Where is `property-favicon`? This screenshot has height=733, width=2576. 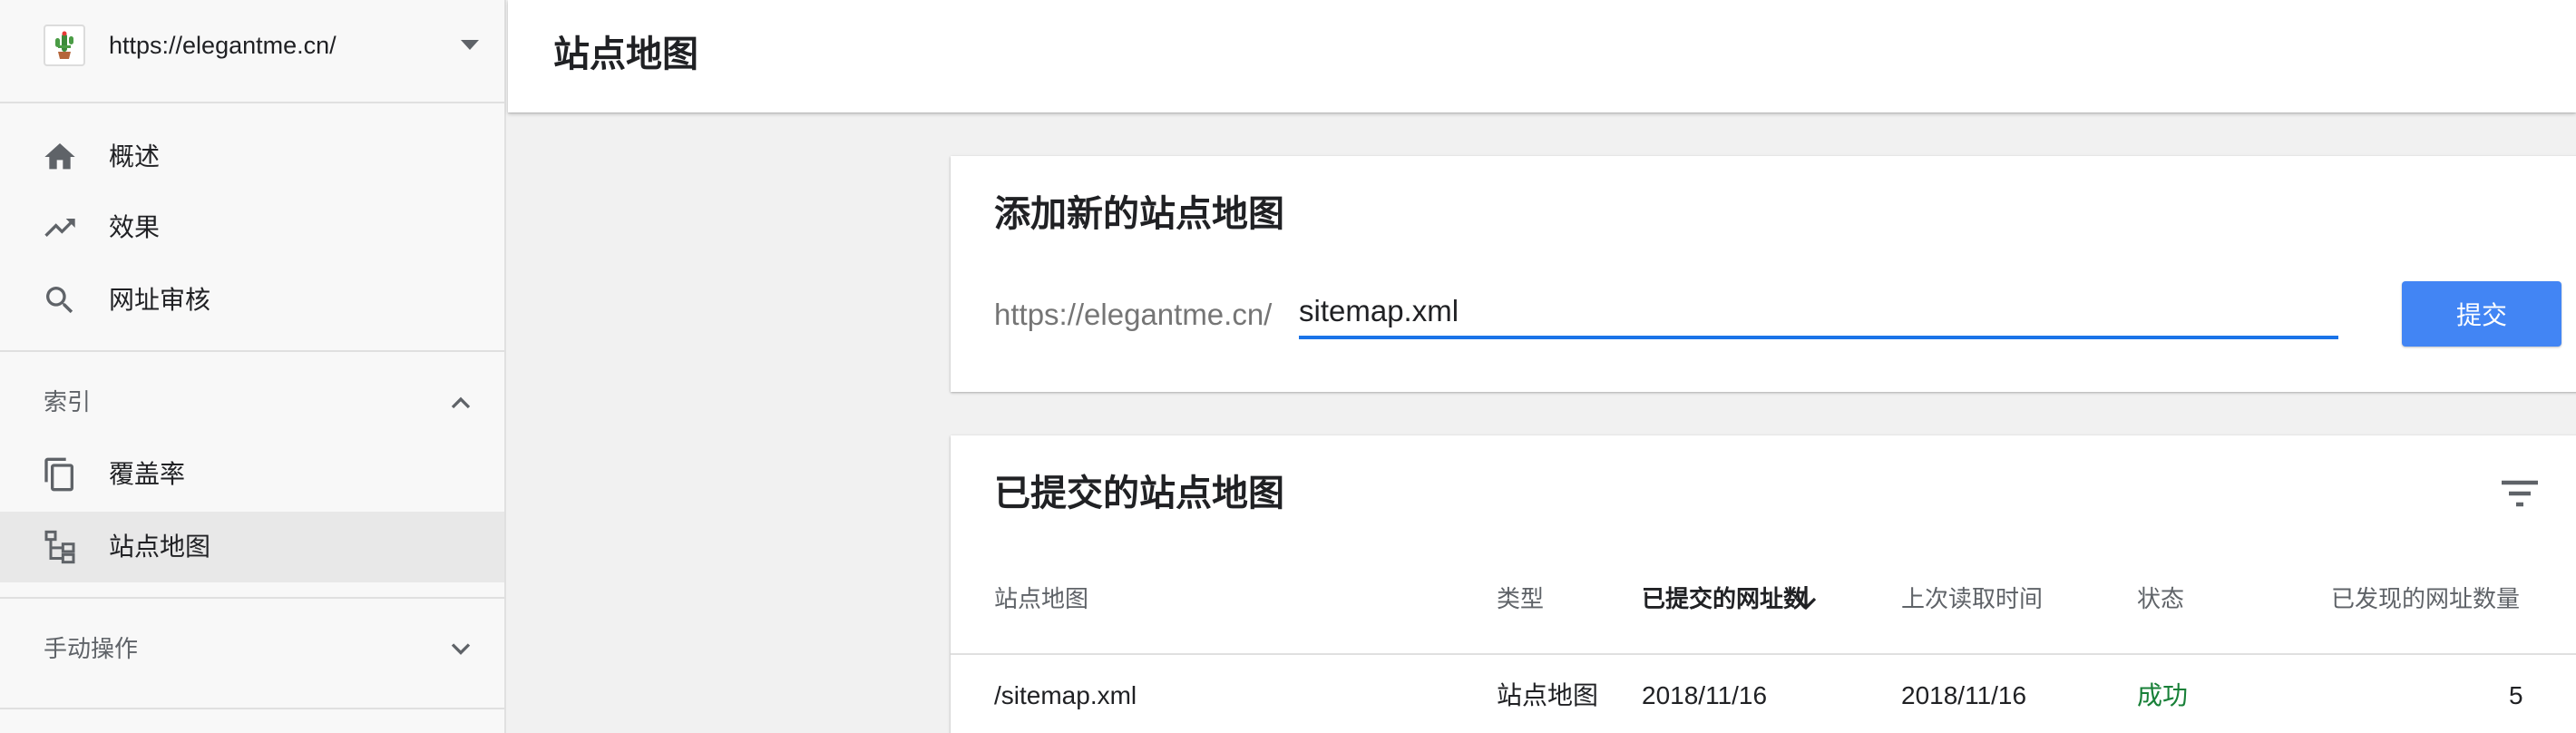
property-favicon is located at coordinates (64, 45).